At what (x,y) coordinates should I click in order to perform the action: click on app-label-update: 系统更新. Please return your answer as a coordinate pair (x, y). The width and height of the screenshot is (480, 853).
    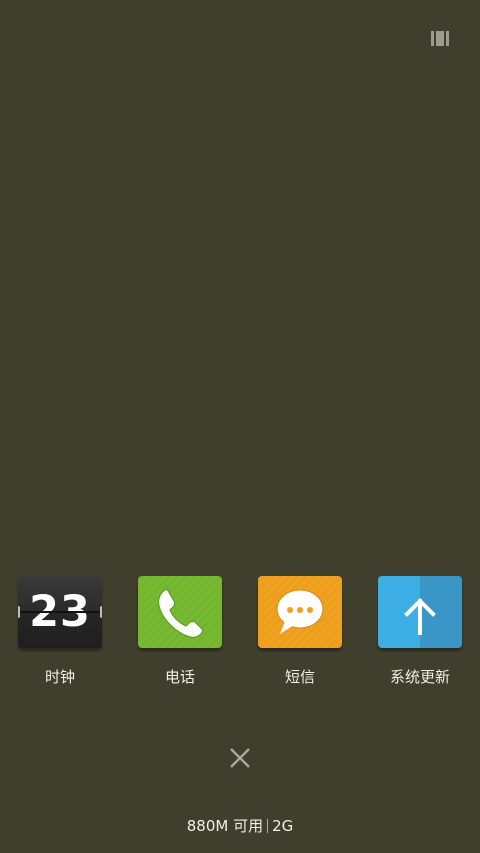
    Looking at the image, I should click on (419, 677).